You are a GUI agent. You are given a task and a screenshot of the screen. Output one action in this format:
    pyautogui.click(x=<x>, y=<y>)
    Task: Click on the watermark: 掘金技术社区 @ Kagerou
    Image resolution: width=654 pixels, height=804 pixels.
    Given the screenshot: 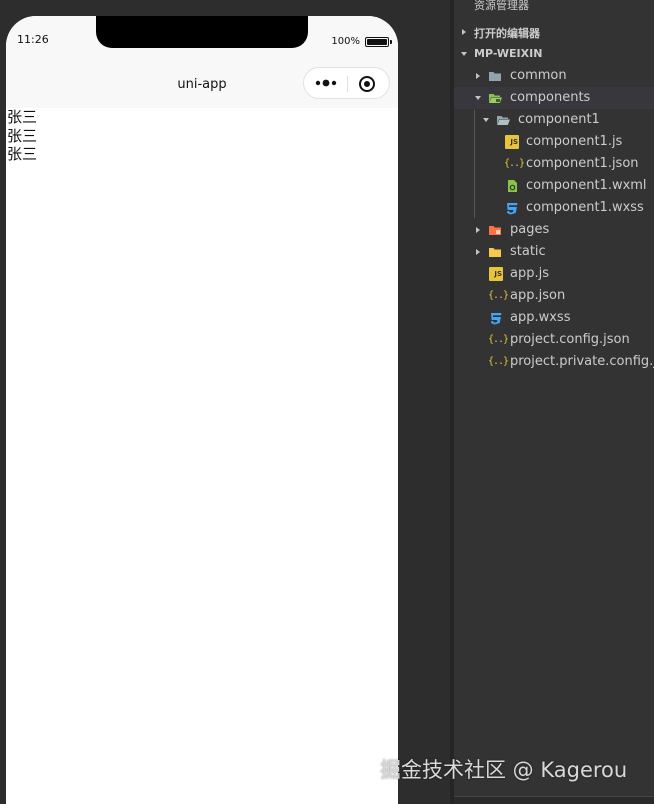 What is the action you would take?
    pyautogui.click(x=504, y=770)
    